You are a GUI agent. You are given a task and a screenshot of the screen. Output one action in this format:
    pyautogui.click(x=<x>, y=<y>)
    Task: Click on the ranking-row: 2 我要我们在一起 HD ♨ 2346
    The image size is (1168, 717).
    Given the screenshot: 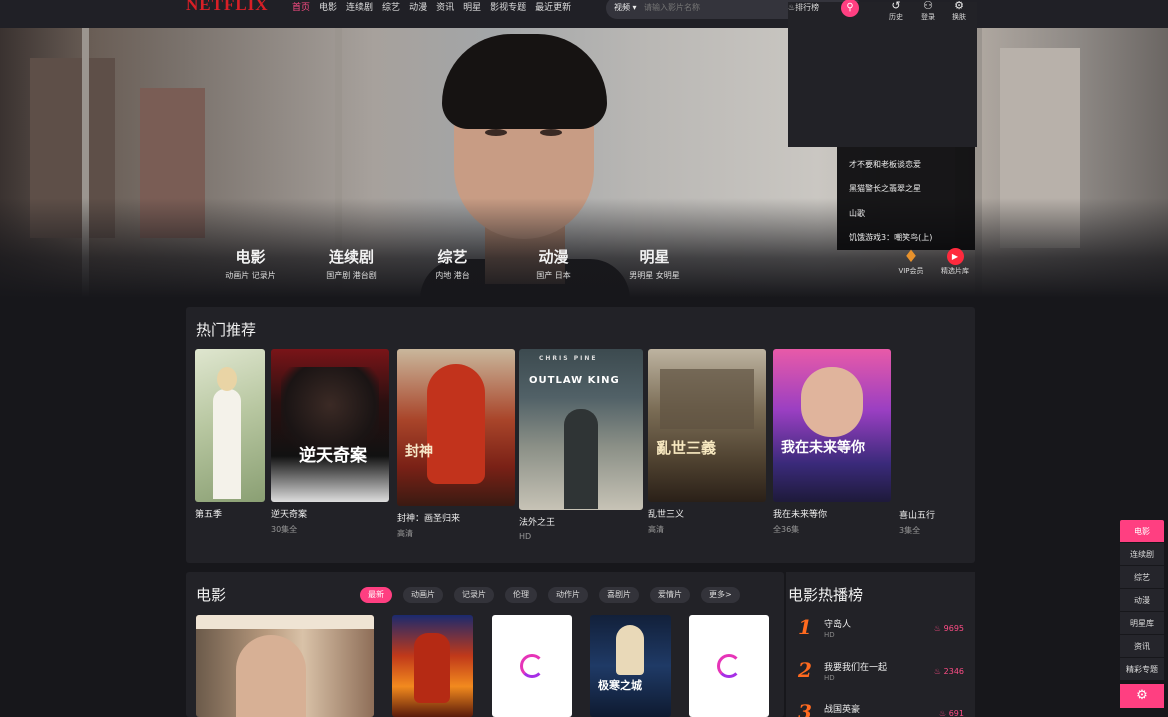 What is the action you would take?
    pyautogui.click(x=881, y=677)
    